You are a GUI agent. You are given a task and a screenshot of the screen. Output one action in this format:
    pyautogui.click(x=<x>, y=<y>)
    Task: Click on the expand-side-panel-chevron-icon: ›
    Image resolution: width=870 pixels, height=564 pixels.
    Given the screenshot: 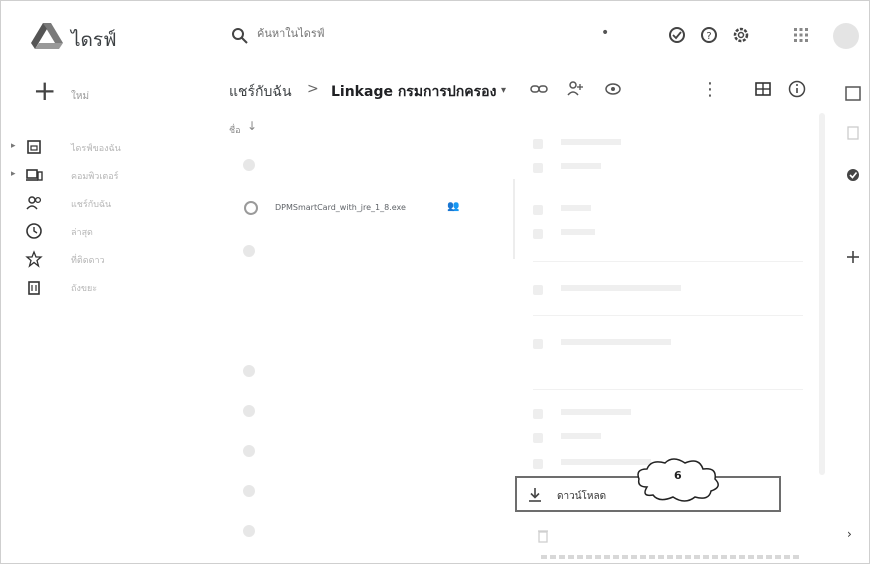 What is the action you would take?
    pyautogui.click(x=849, y=534)
    